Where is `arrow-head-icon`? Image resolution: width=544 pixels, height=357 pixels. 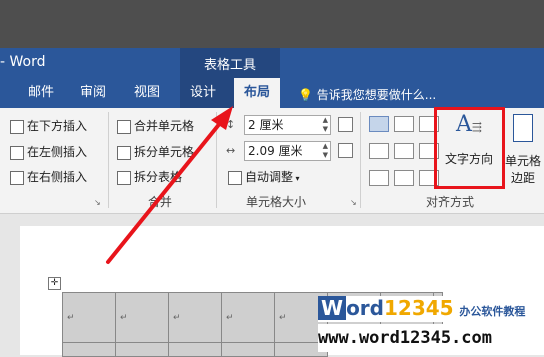 arrow-head-icon is located at coordinates (222, 118).